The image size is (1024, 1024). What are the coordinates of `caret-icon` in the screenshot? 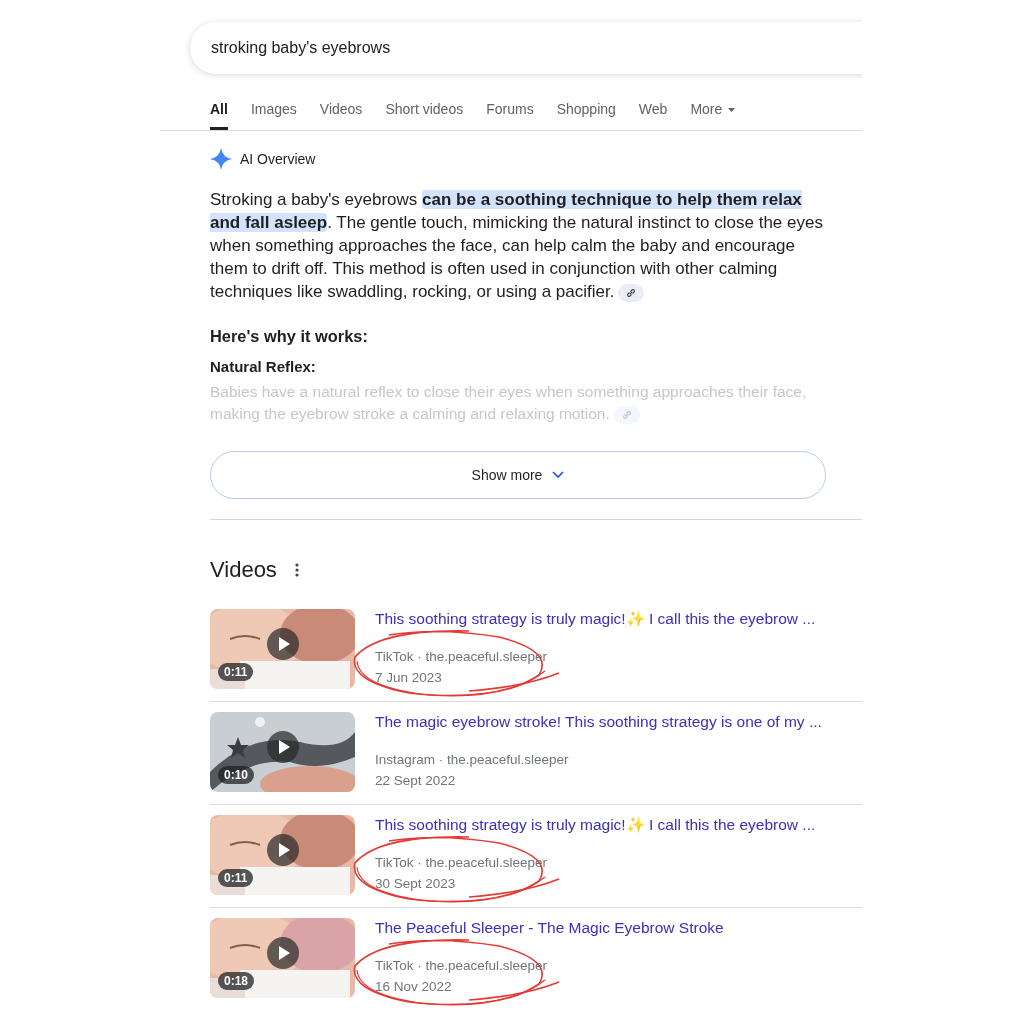 It's located at (732, 110).